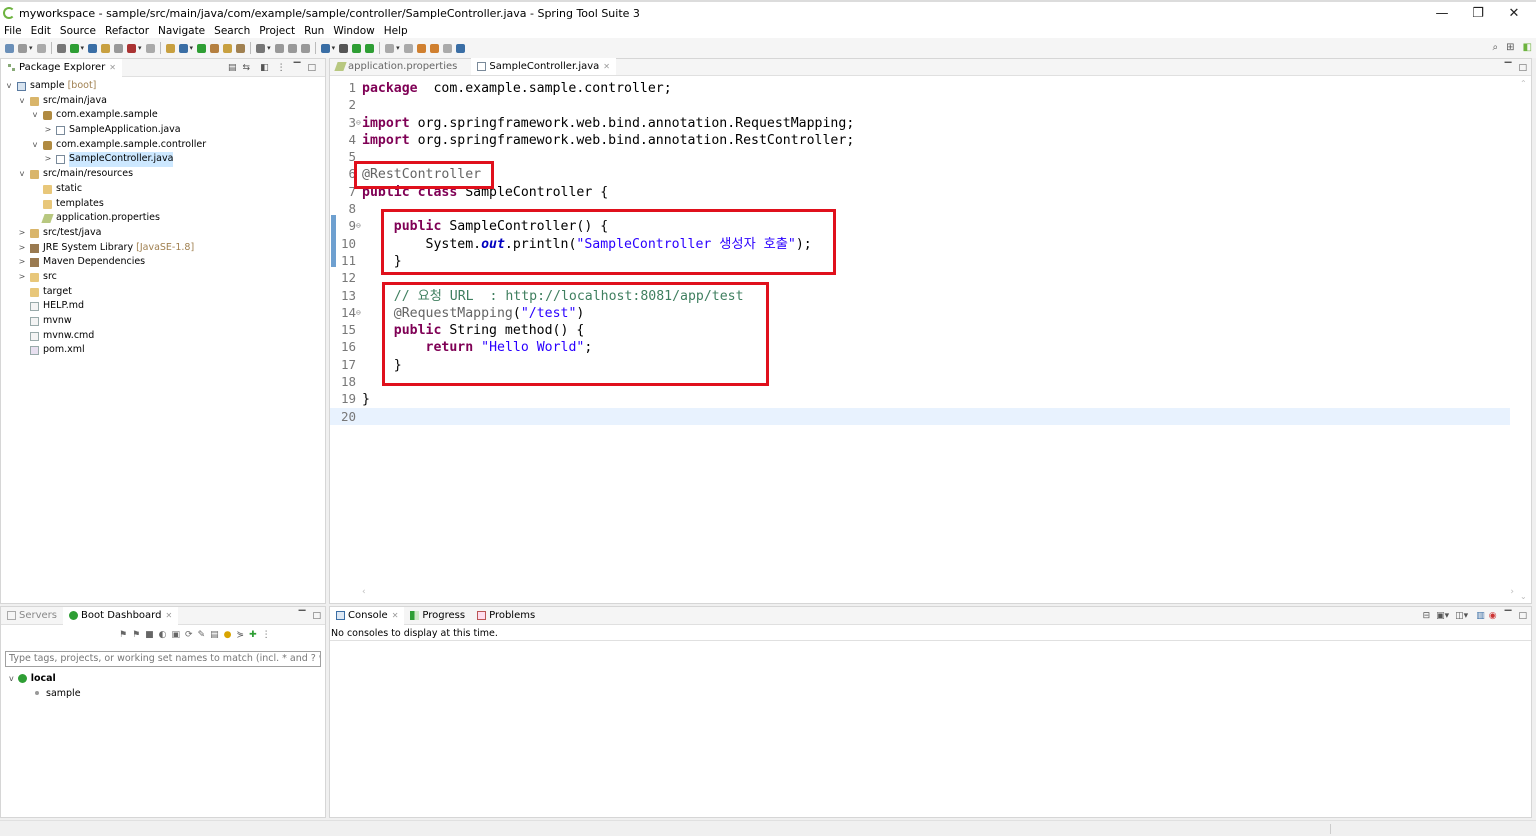 This screenshot has width=1536, height=836. Describe the element at coordinates (123, 635) in the screenshot. I see `start-icon: ⚑` at that location.